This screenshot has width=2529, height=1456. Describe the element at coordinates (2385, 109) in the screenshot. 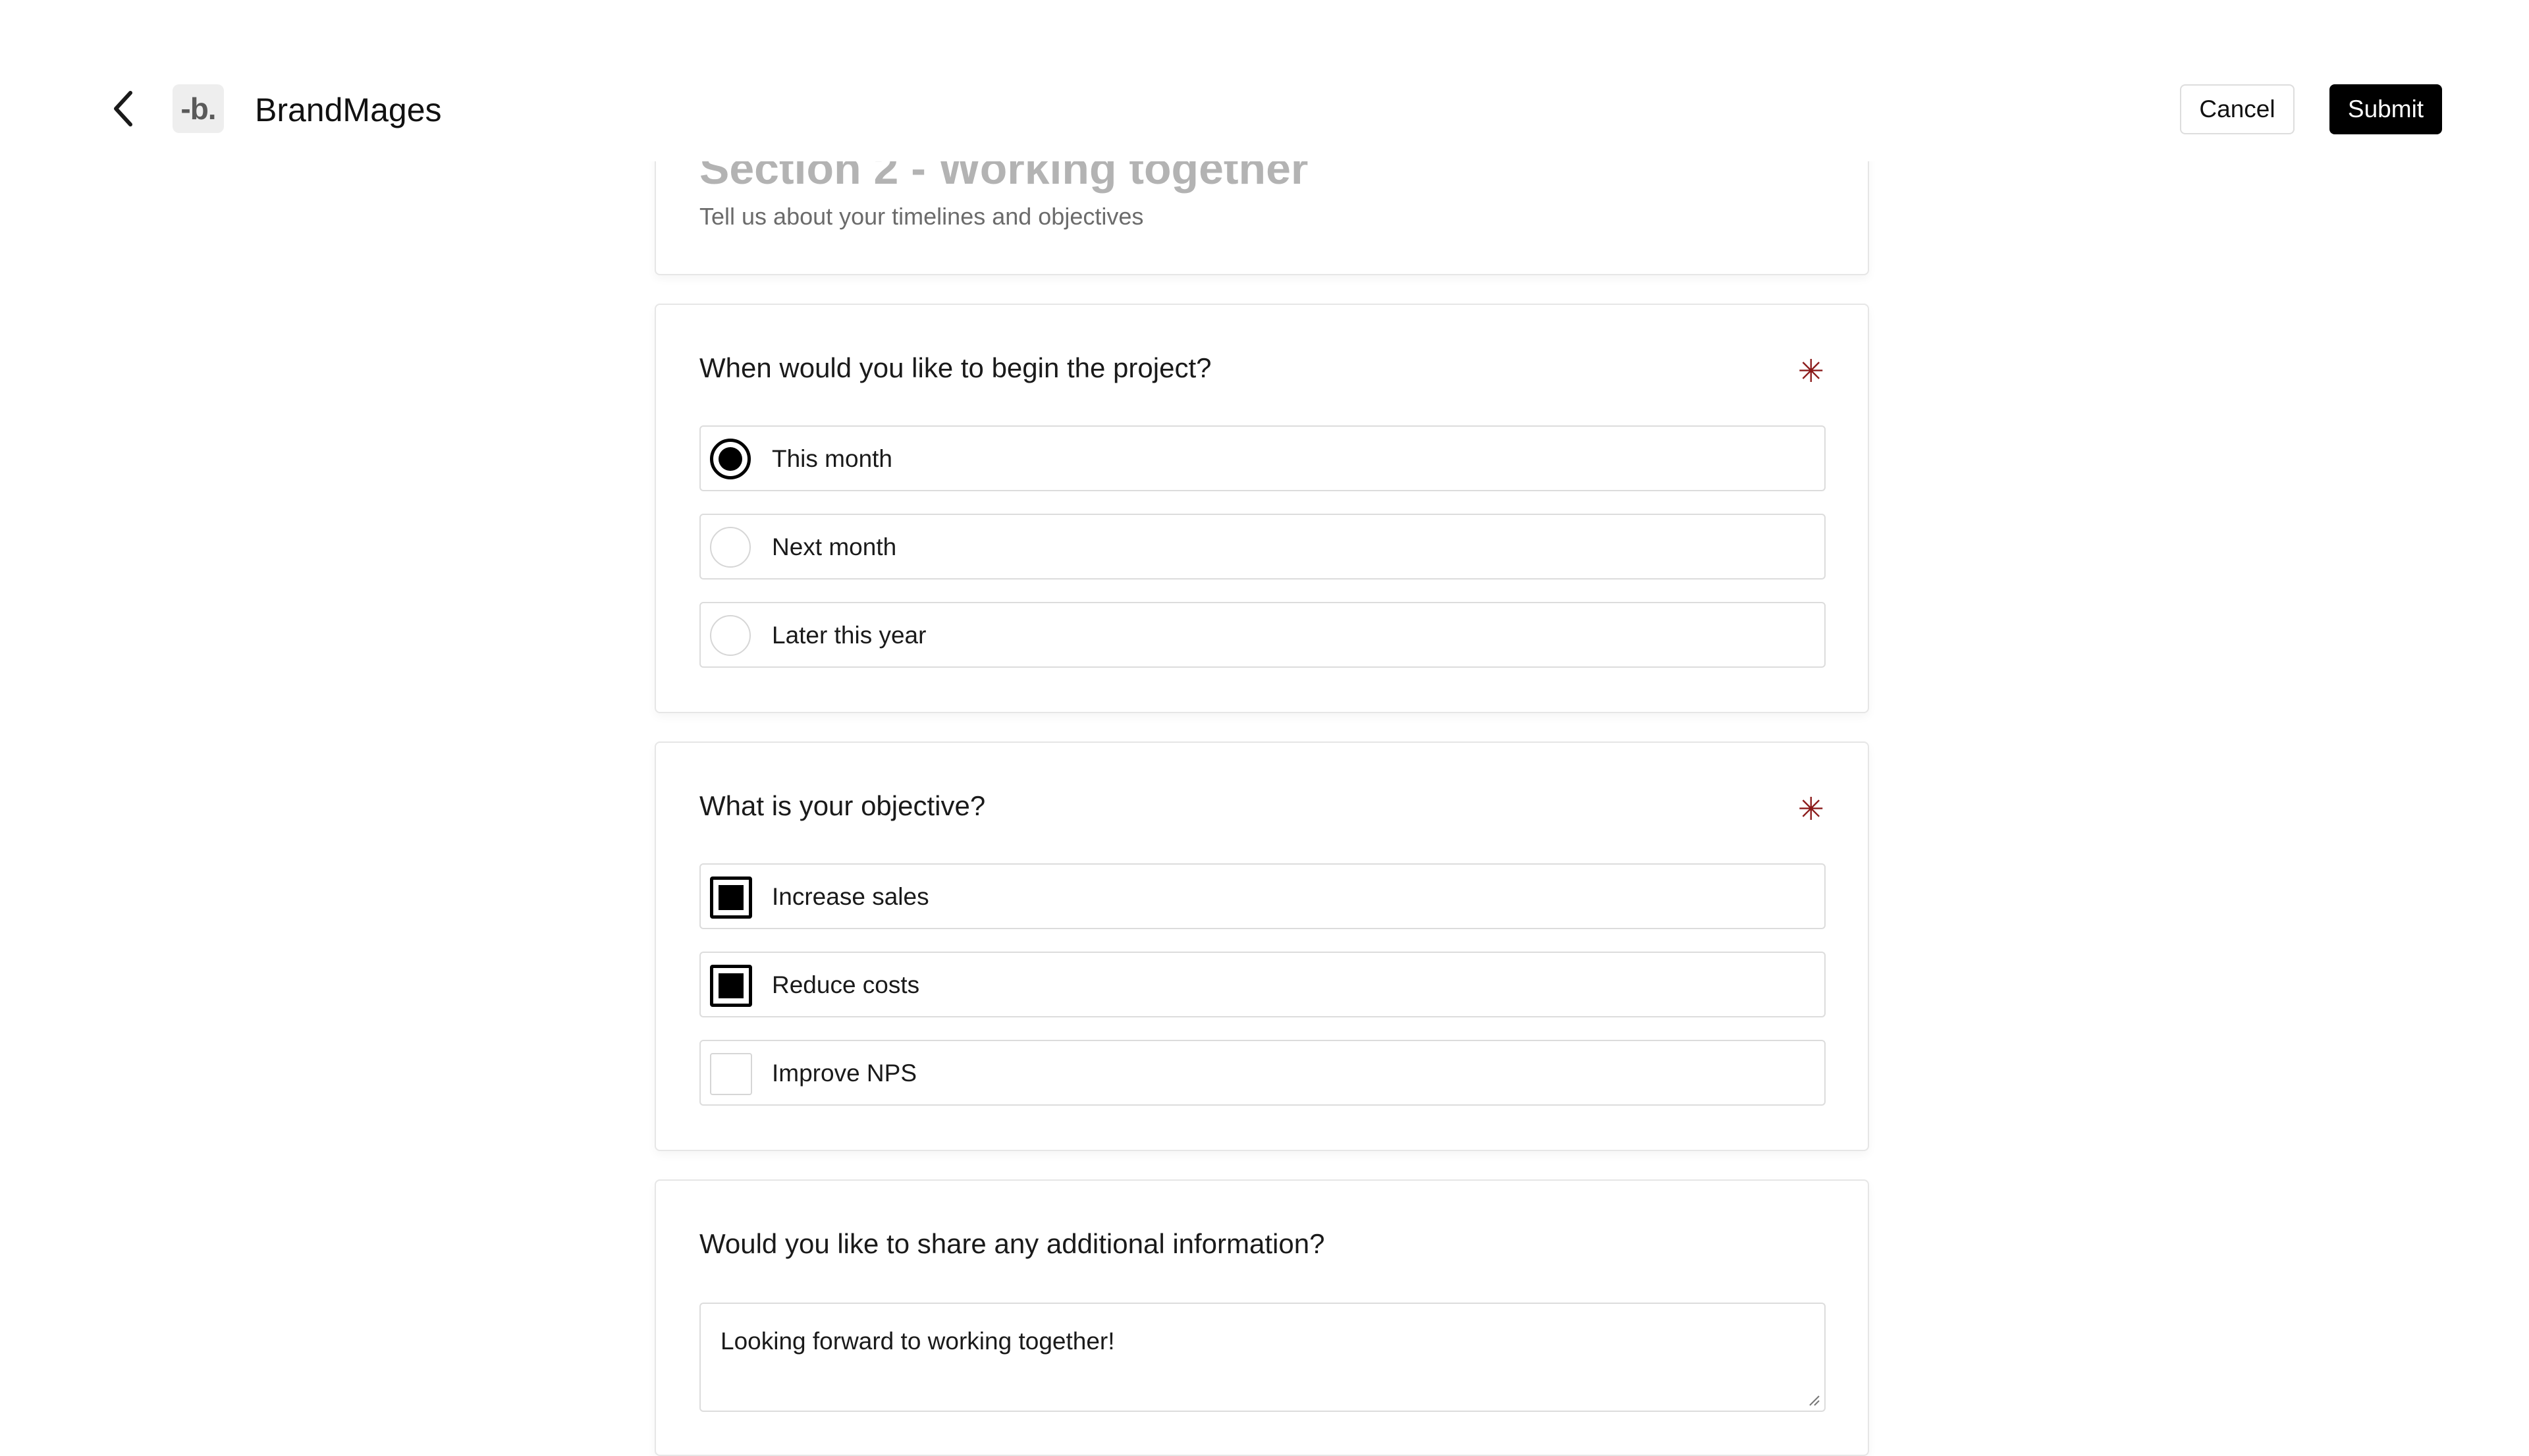

I see `submit-button: Submit` at that location.